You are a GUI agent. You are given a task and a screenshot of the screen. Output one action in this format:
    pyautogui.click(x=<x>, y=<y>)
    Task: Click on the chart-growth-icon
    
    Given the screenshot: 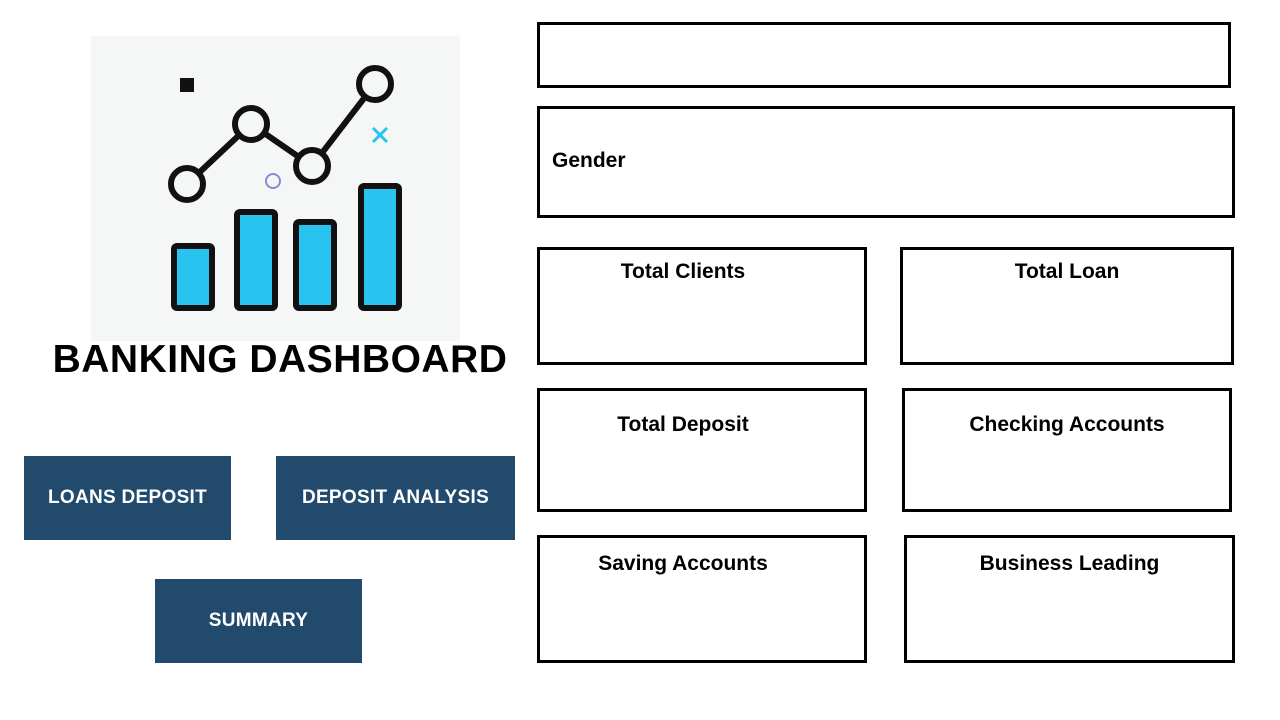 What is the action you would take?
    pyautogui.click(x=285, y=188)
    